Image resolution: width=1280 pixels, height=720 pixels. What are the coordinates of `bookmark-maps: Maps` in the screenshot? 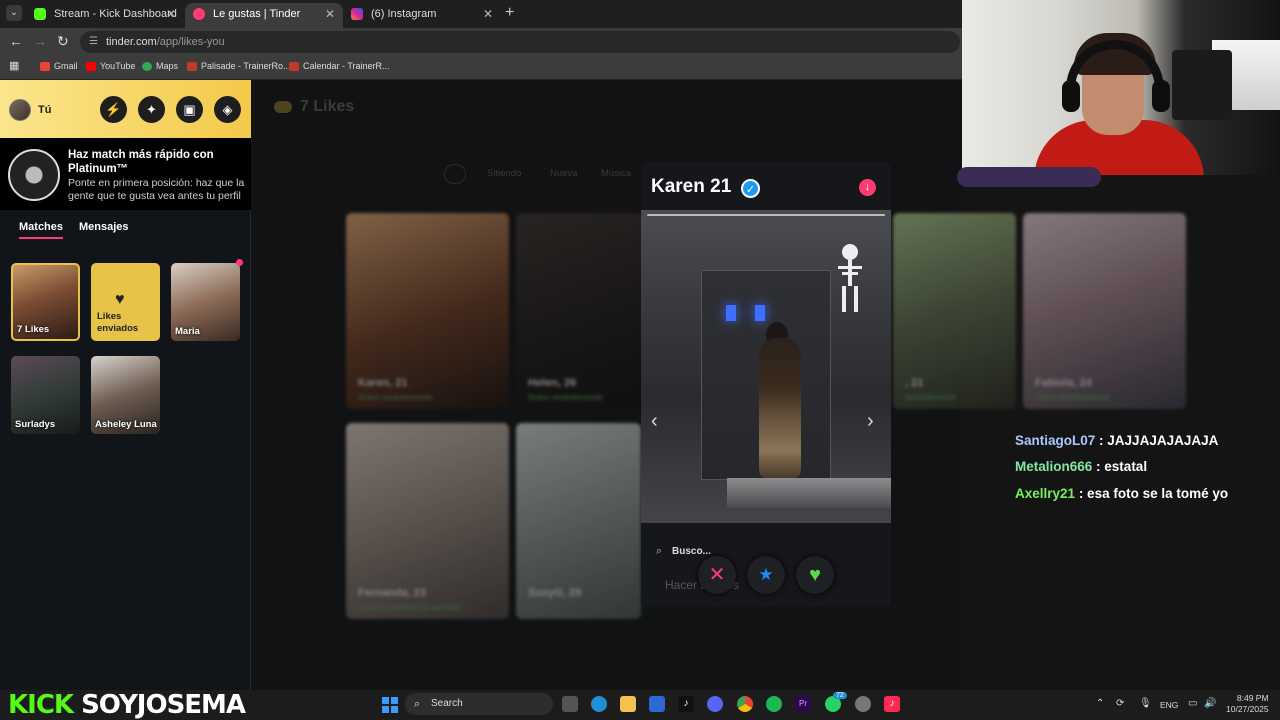 It's located at (160, 66).